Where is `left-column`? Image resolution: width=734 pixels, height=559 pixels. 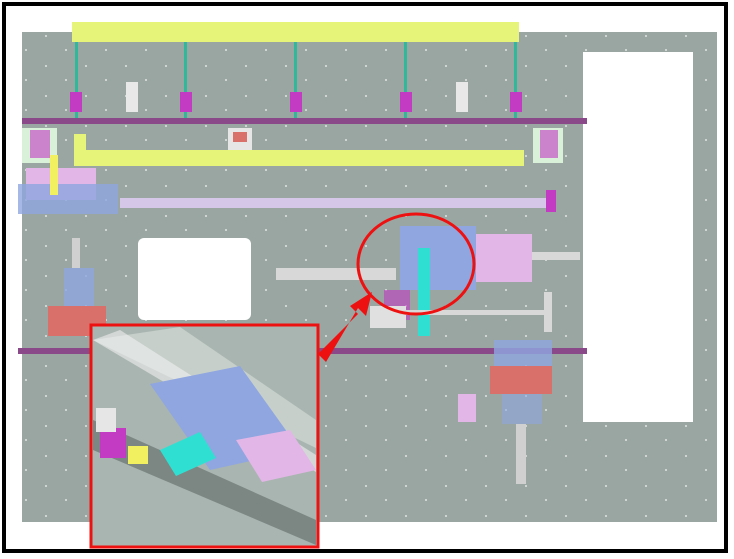
left-column is located at coordinates (76, 253).